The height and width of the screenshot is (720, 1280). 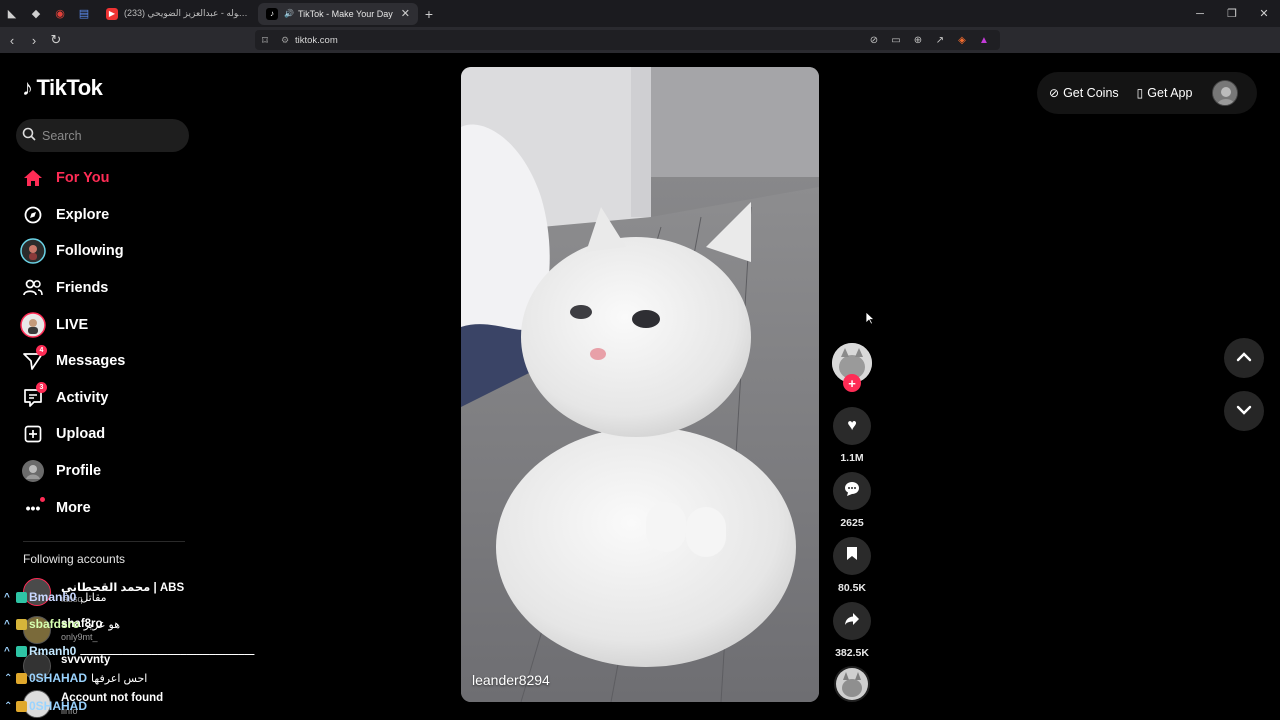 I want to click on zoom-icon: ⊕, so click(x=918, y=40).